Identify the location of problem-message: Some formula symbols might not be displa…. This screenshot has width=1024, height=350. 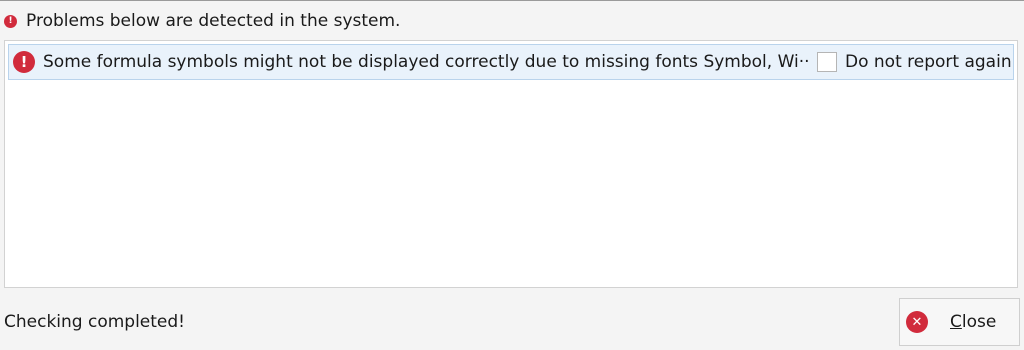
(427, 62).